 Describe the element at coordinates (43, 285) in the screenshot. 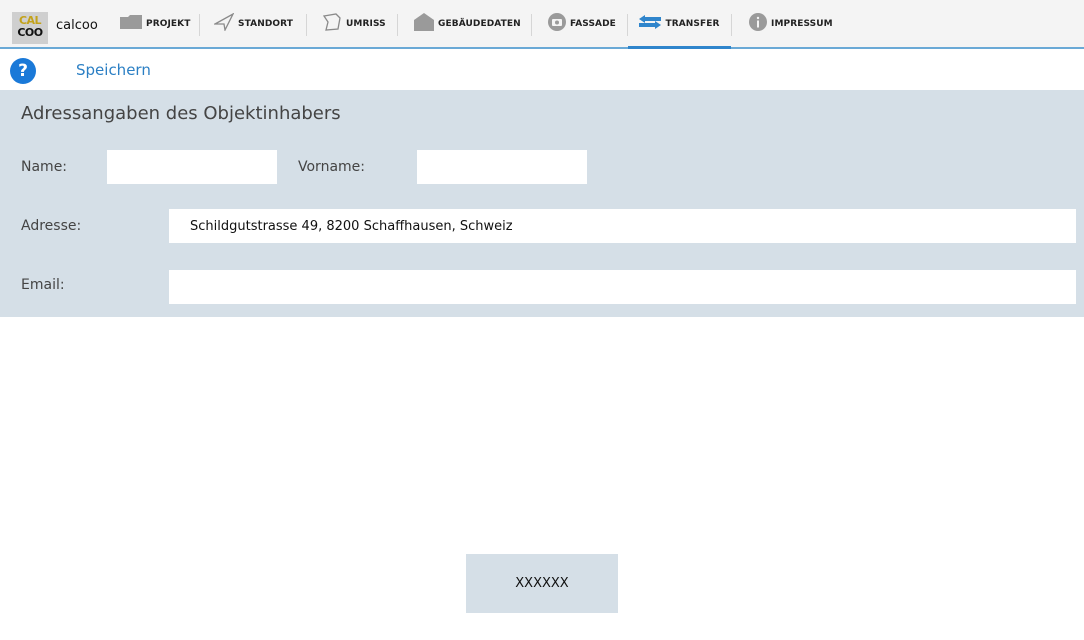

I see `email-label: Email:` at that location.